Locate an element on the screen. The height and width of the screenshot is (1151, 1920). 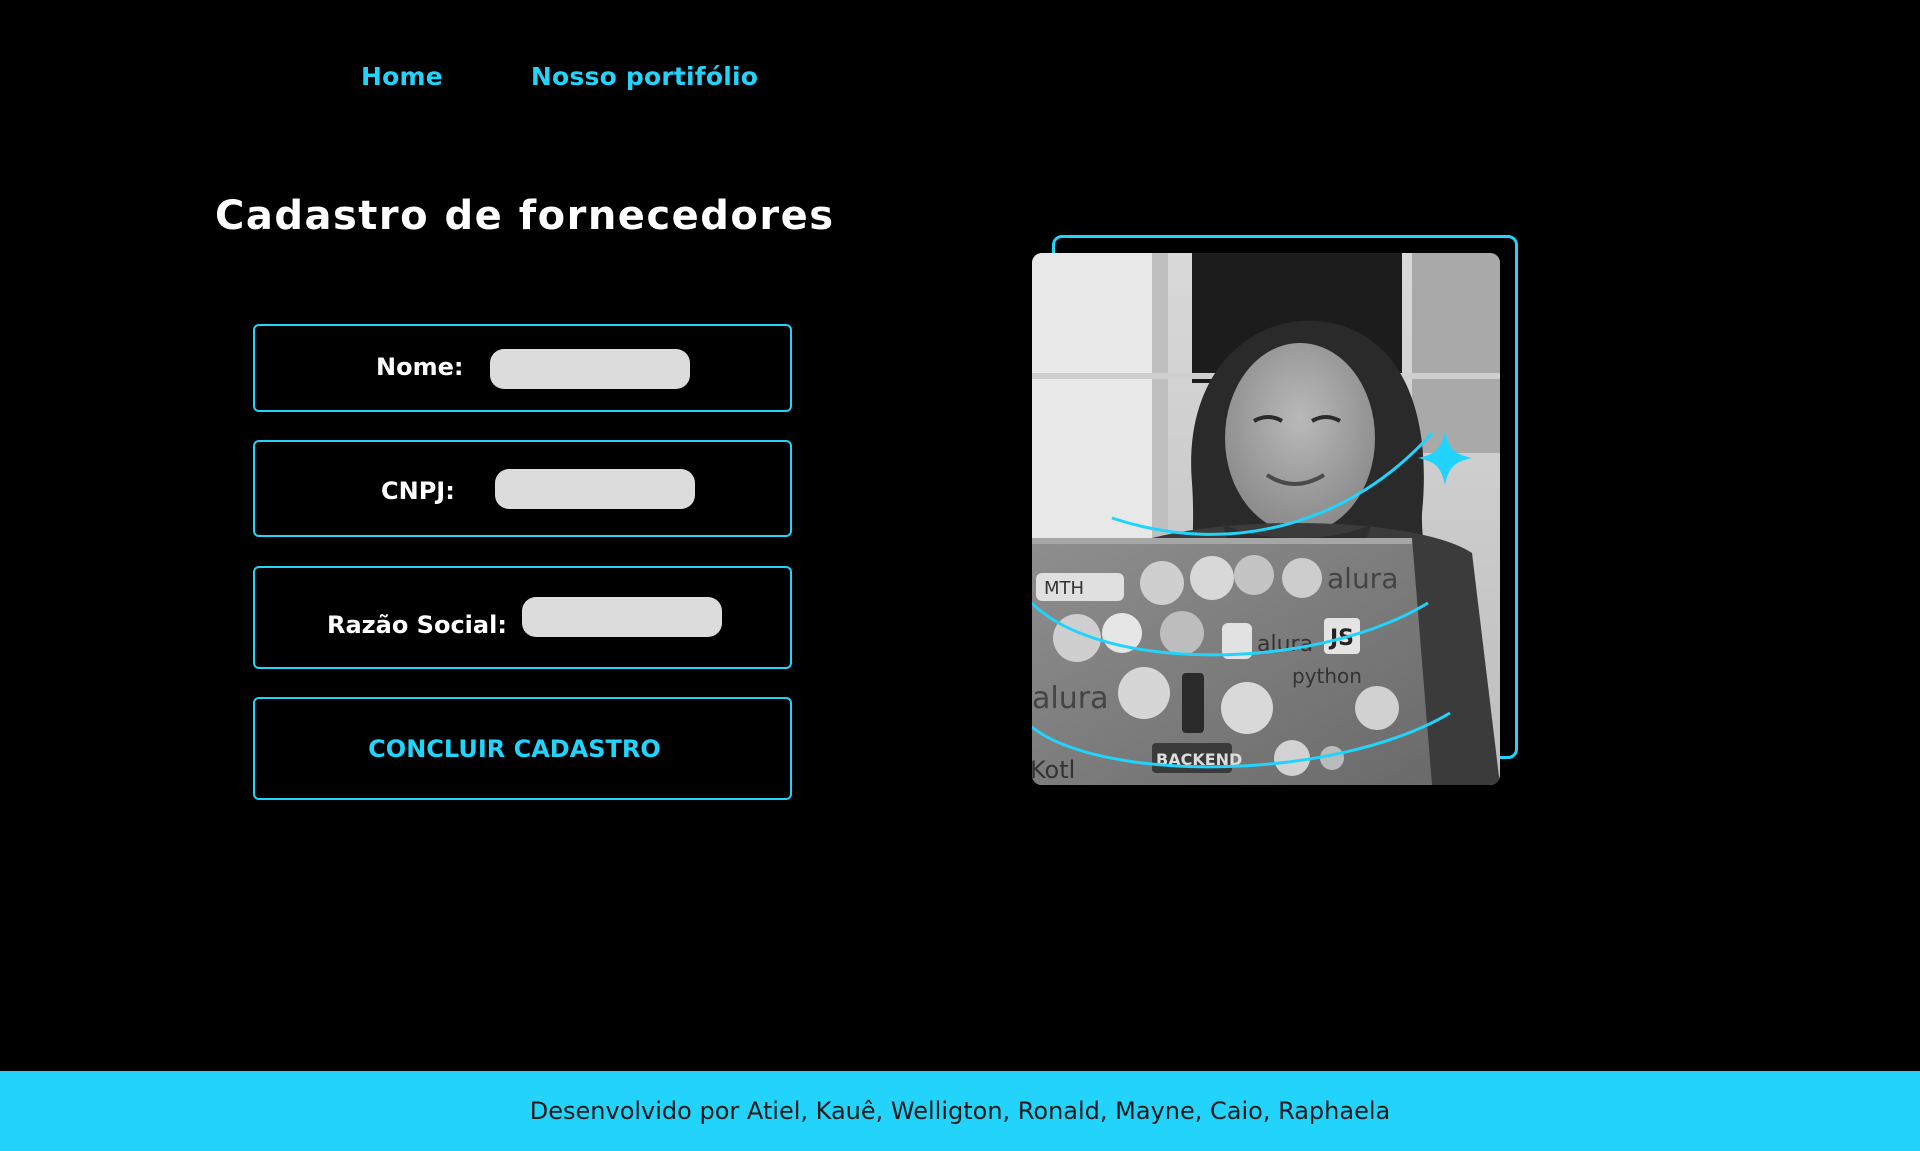
page-title: Cadastro de fornecedores is located at coordinates (525, 216).